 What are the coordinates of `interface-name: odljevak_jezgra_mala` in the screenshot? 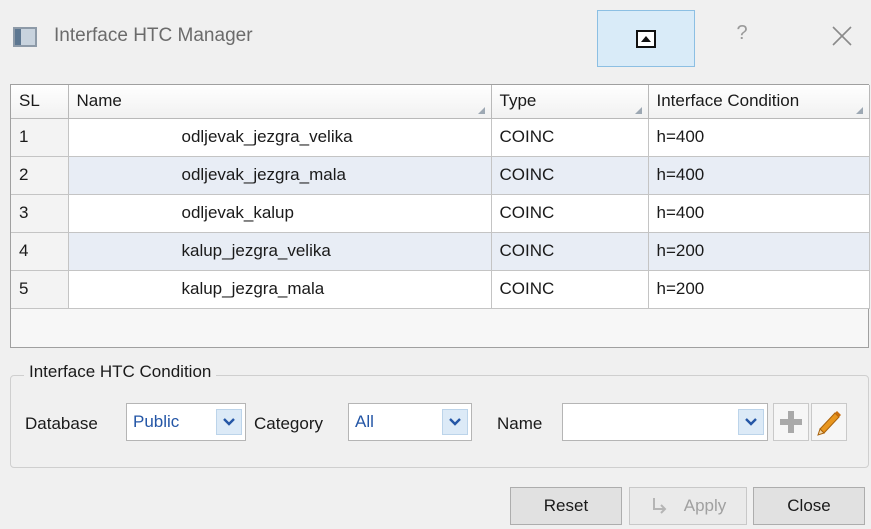 It's located at (279, 175).